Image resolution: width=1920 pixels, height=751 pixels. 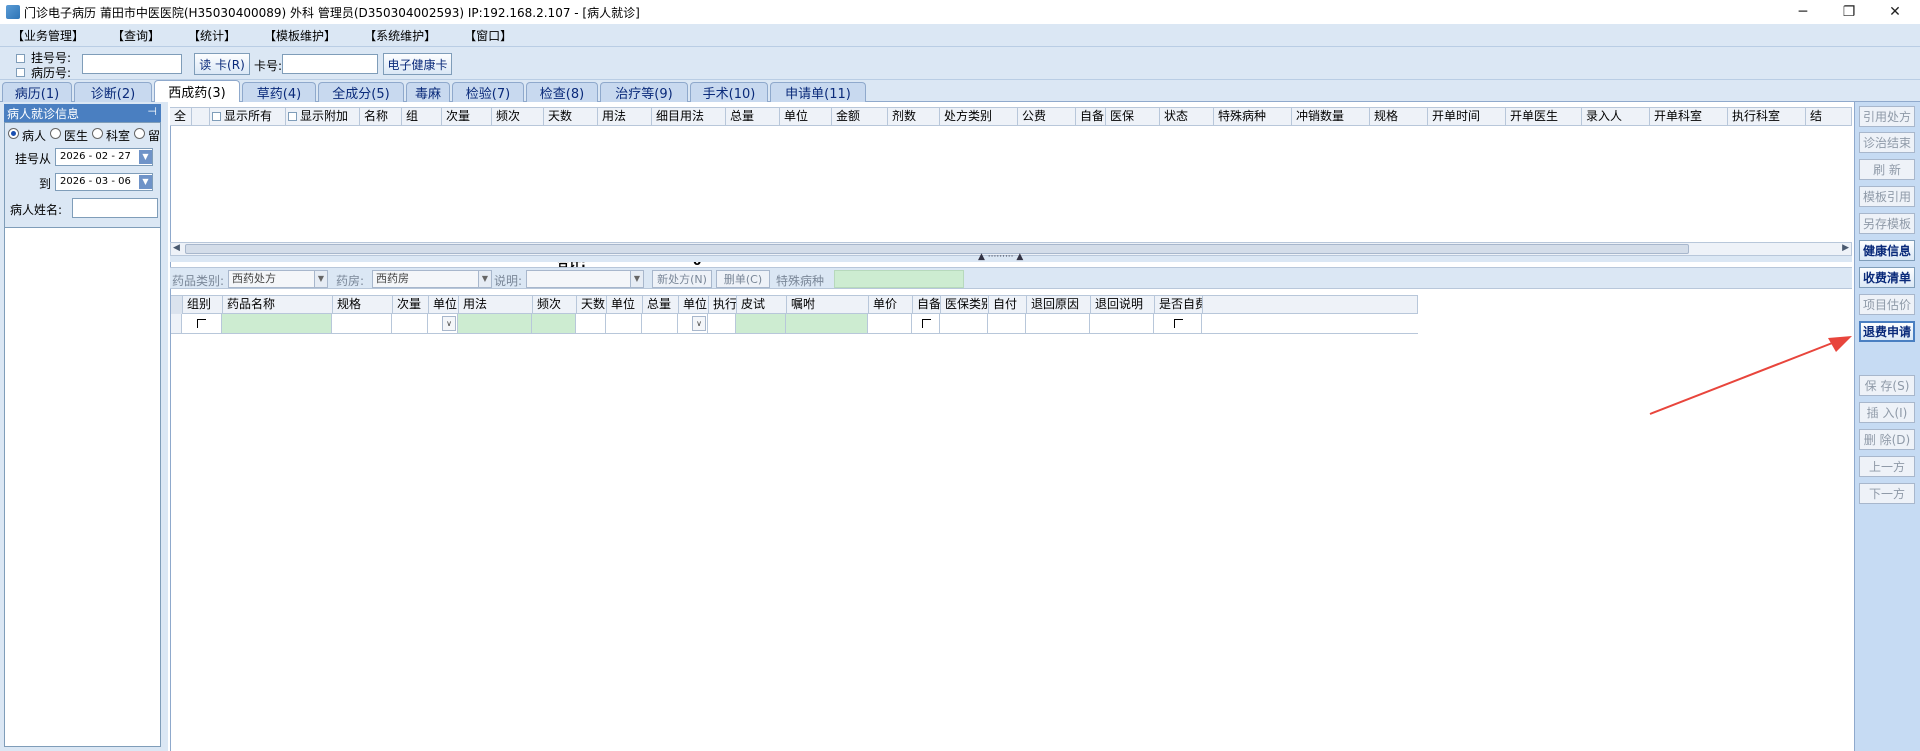 What do you see at coordinates (1849, 12) in the screenshot?
I see `maximize-button: ❐` at bounding box center [1849, 12].